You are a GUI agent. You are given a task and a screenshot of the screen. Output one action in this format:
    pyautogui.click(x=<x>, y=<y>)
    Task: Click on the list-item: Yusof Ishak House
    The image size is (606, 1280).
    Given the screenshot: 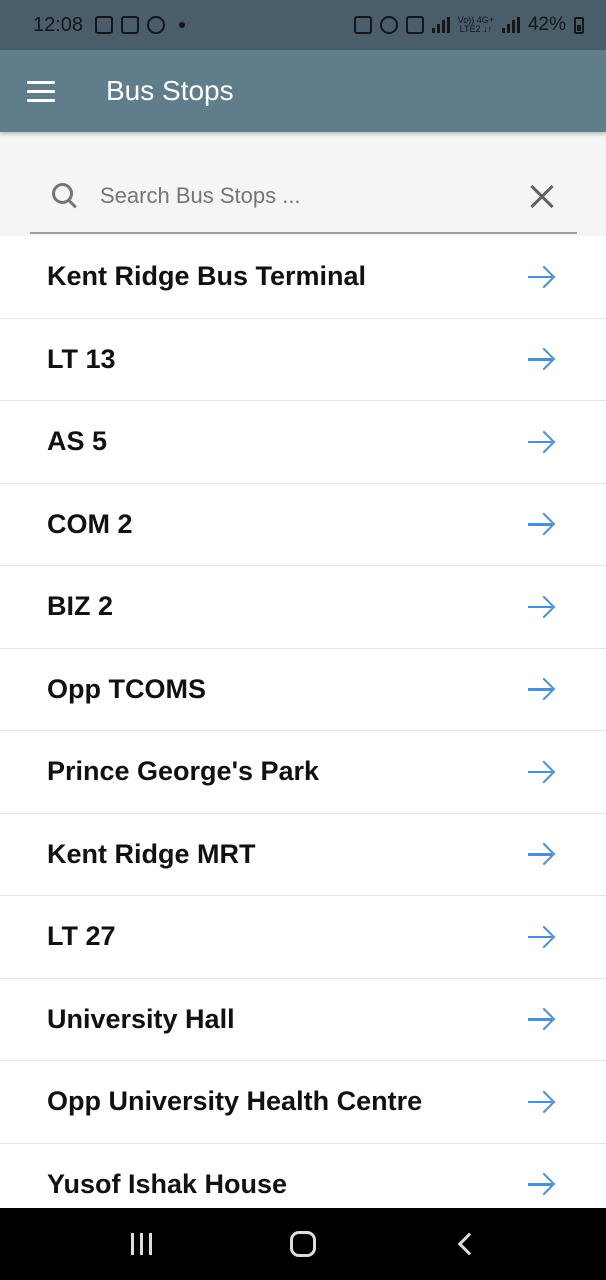 What is the action you would take?
    pyautogui.click(x=303, y=1175)
    